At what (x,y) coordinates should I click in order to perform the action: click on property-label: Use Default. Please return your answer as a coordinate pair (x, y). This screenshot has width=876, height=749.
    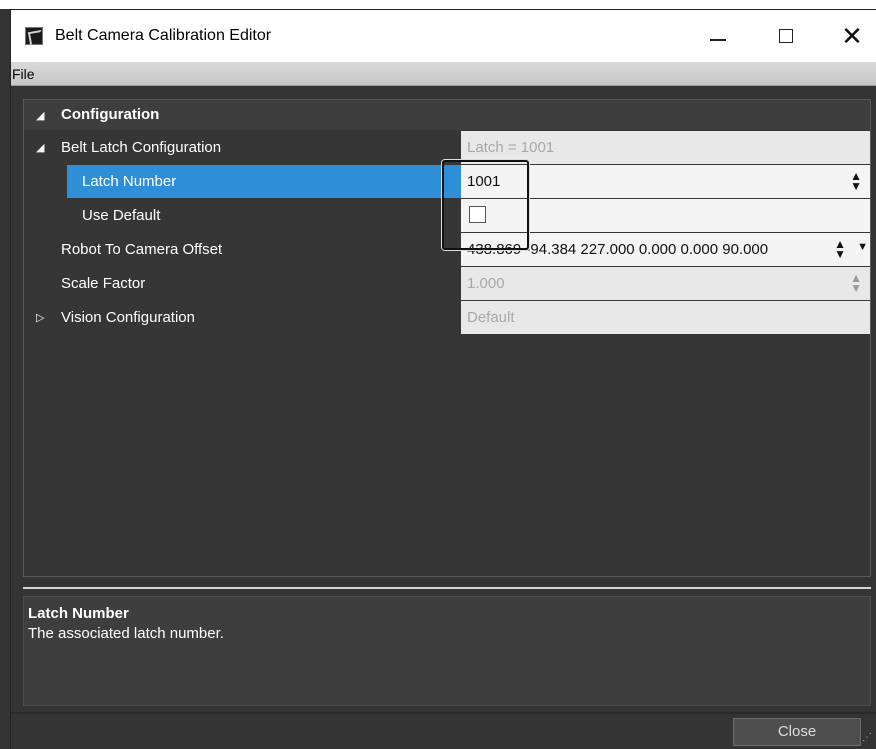
    Looking at the image, I should click on (121, 215).